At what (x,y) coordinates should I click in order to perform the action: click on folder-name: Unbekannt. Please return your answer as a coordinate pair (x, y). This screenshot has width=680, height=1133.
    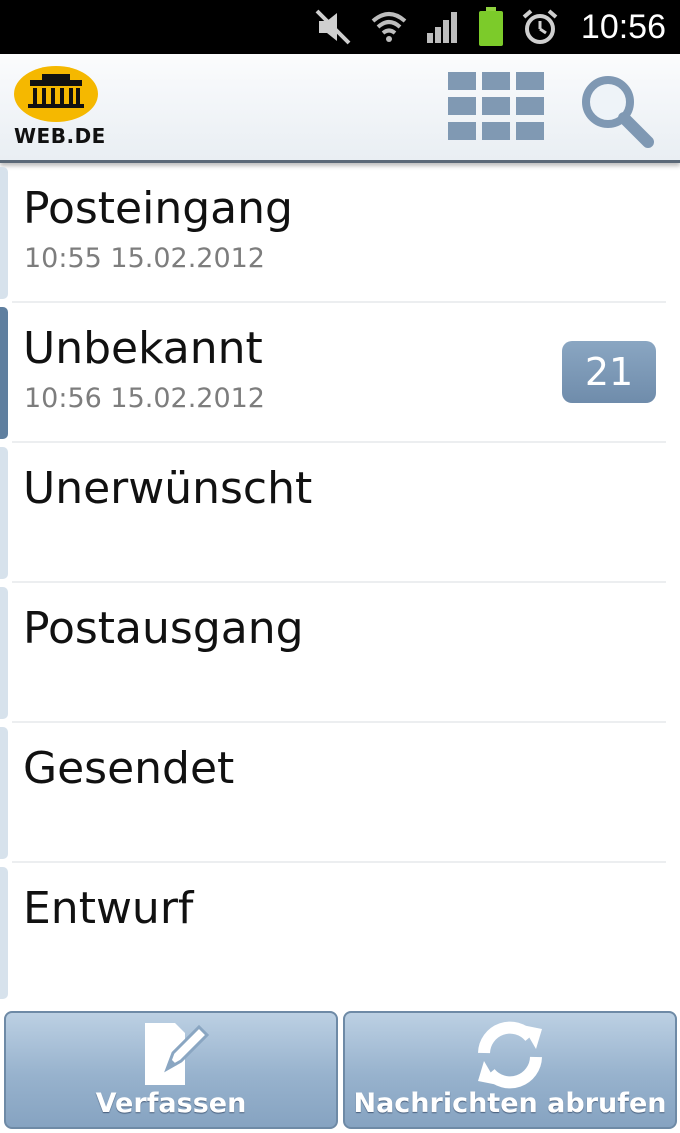
    Looking at the image, I should click on (143, 348).